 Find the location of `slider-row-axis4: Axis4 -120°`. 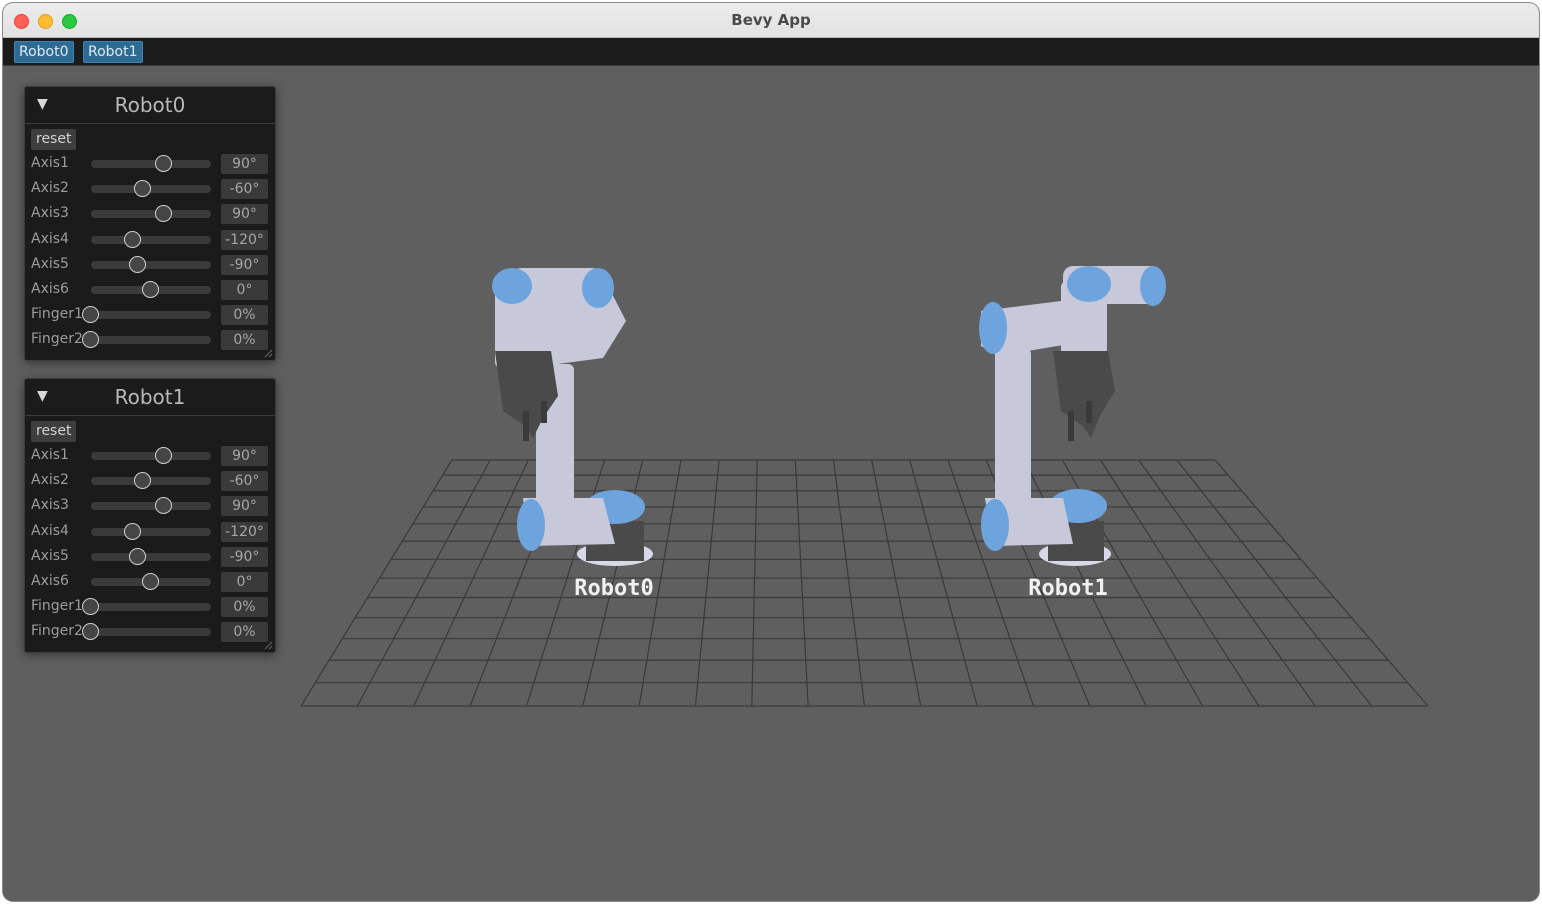

slider-row-axis4: Axis4 -120° is located at coordinates (150, 239).